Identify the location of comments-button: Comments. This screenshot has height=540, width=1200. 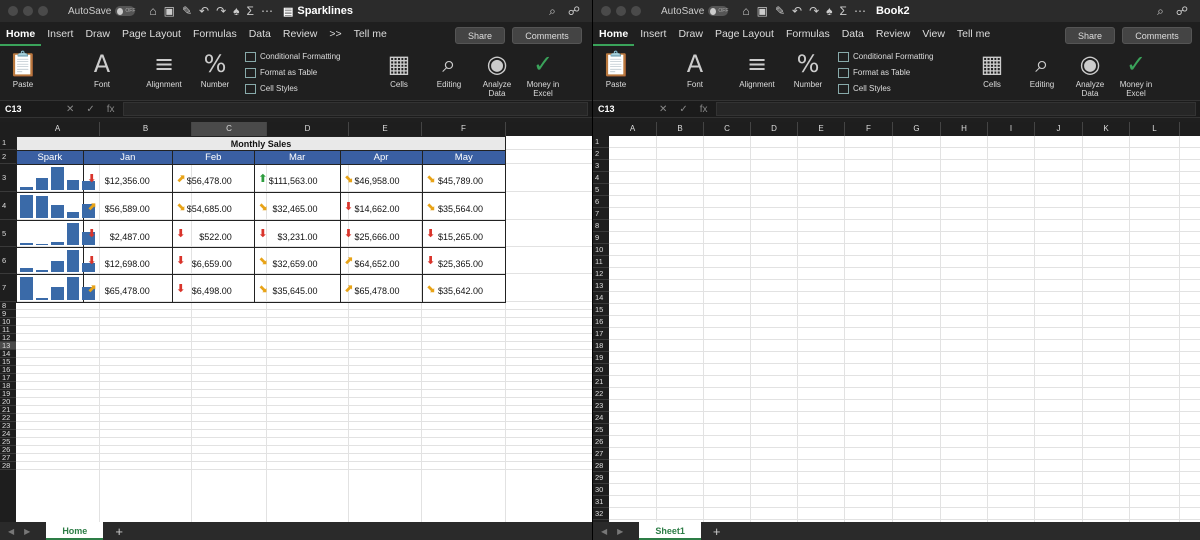
(547, 35).